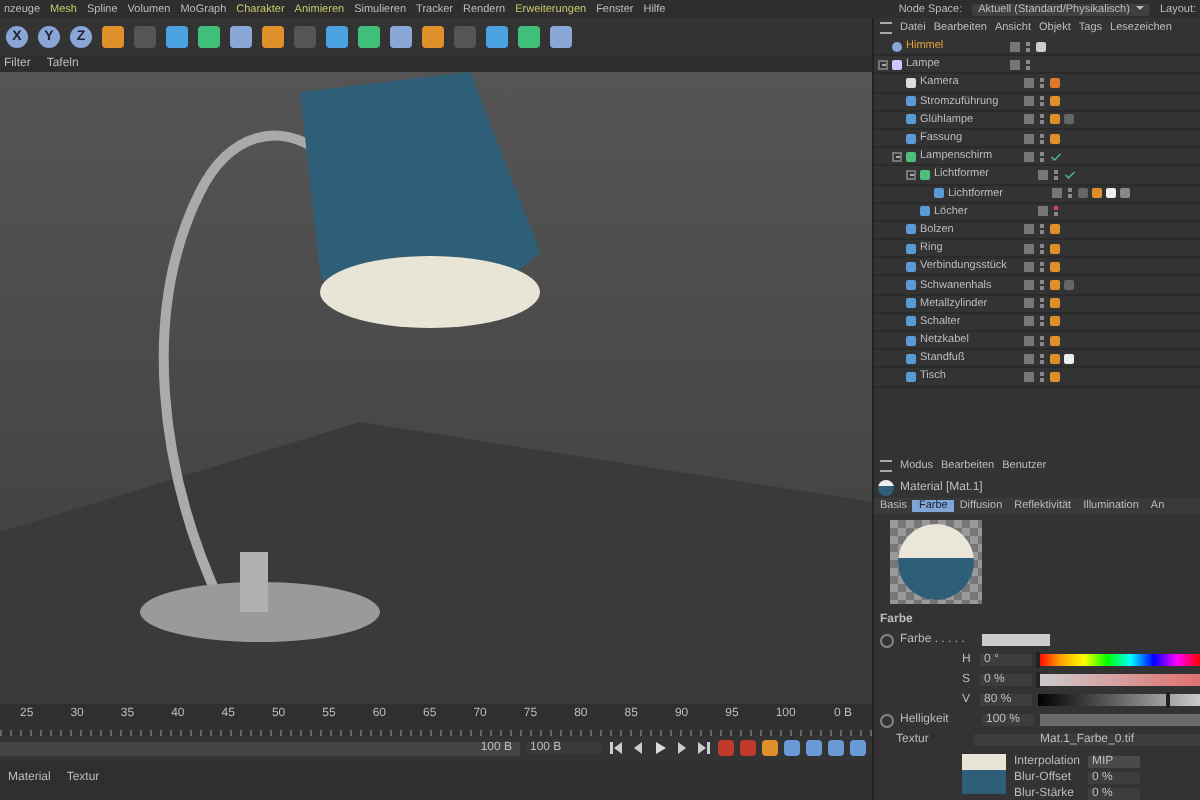 This screenshot has width=1200, height=800. What do you see at coordinates (1120, 720) in the screenshot?
I see `brightness-slider-fill` at bounding box center [1120, 720].